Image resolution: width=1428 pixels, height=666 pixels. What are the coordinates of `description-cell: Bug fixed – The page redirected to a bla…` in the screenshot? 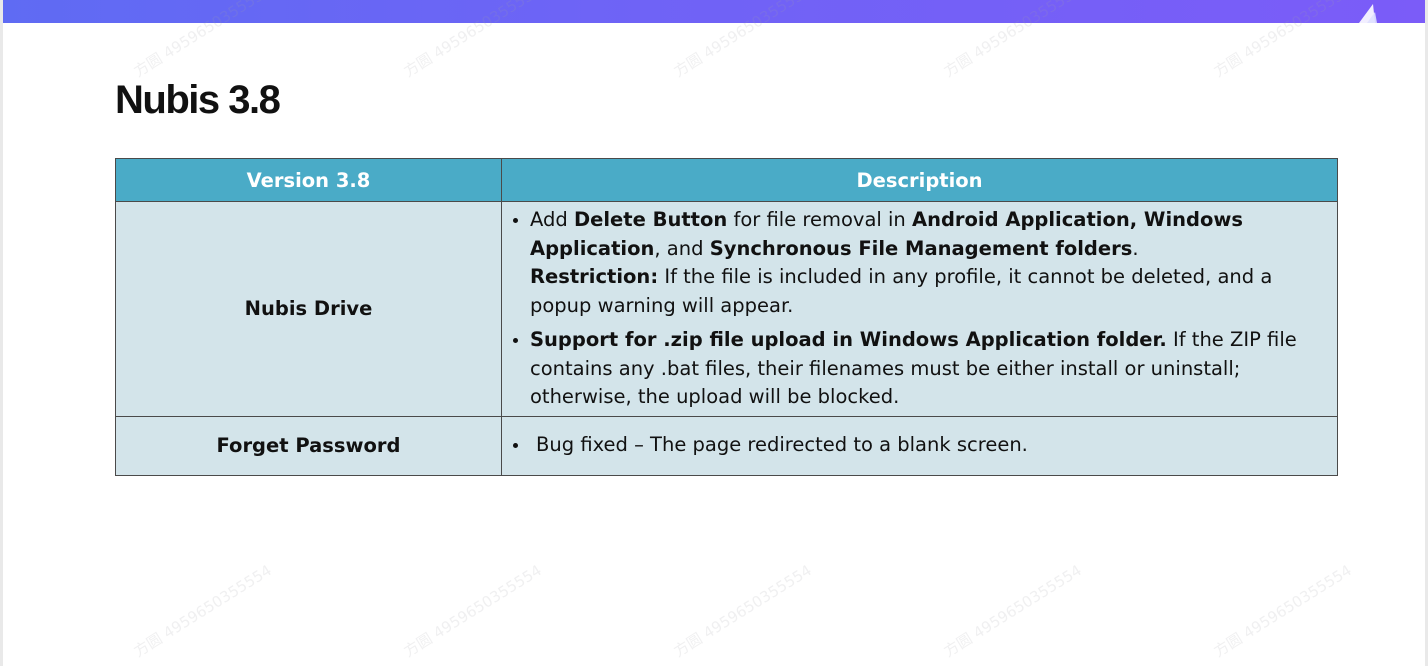 It's located at (919, 445).